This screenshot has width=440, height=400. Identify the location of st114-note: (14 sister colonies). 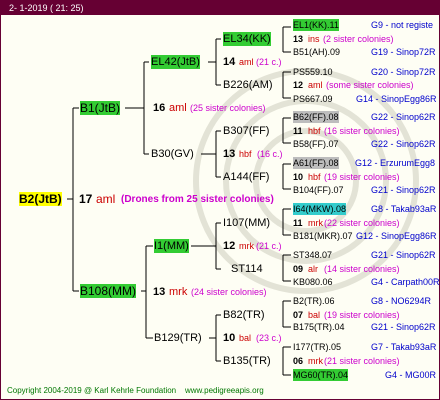
(362, 269).